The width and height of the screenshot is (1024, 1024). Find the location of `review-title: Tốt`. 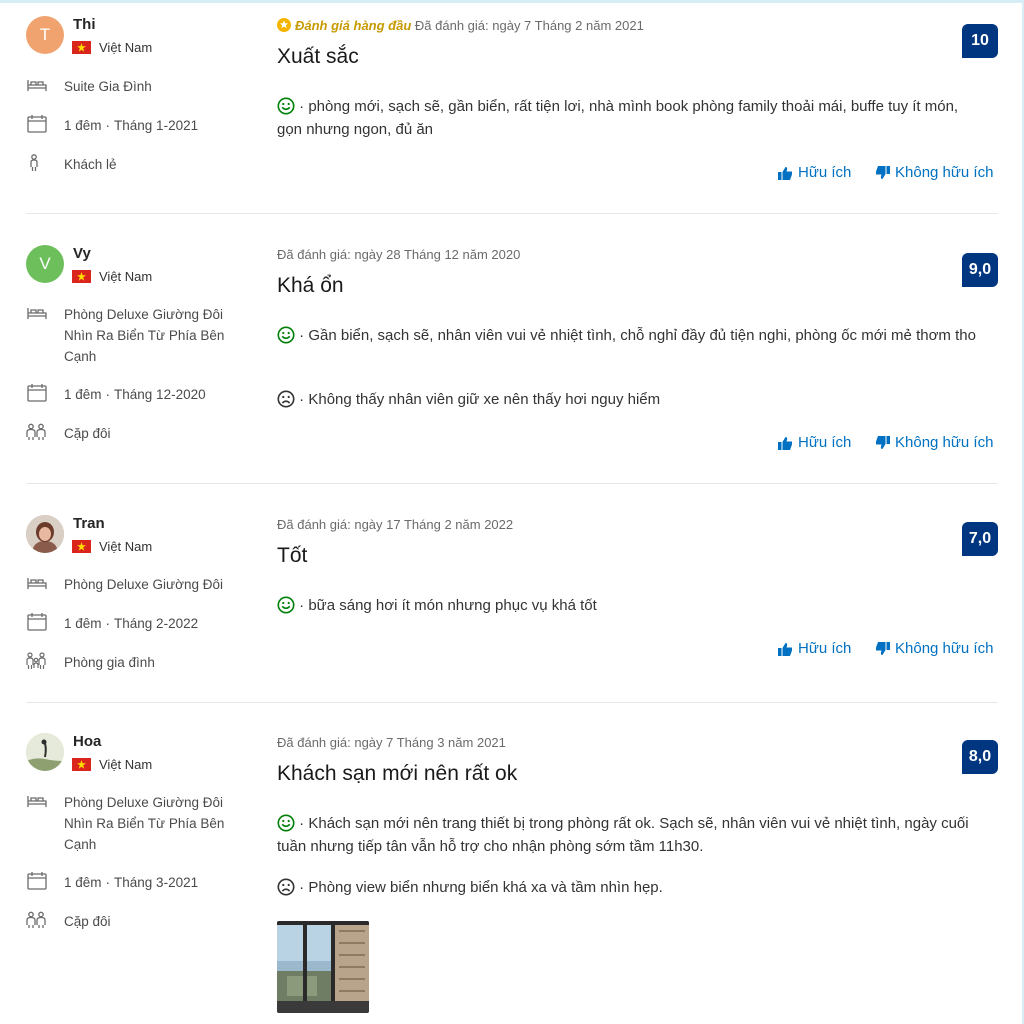

review-title: Tốt is located at coordinates (292, 555).